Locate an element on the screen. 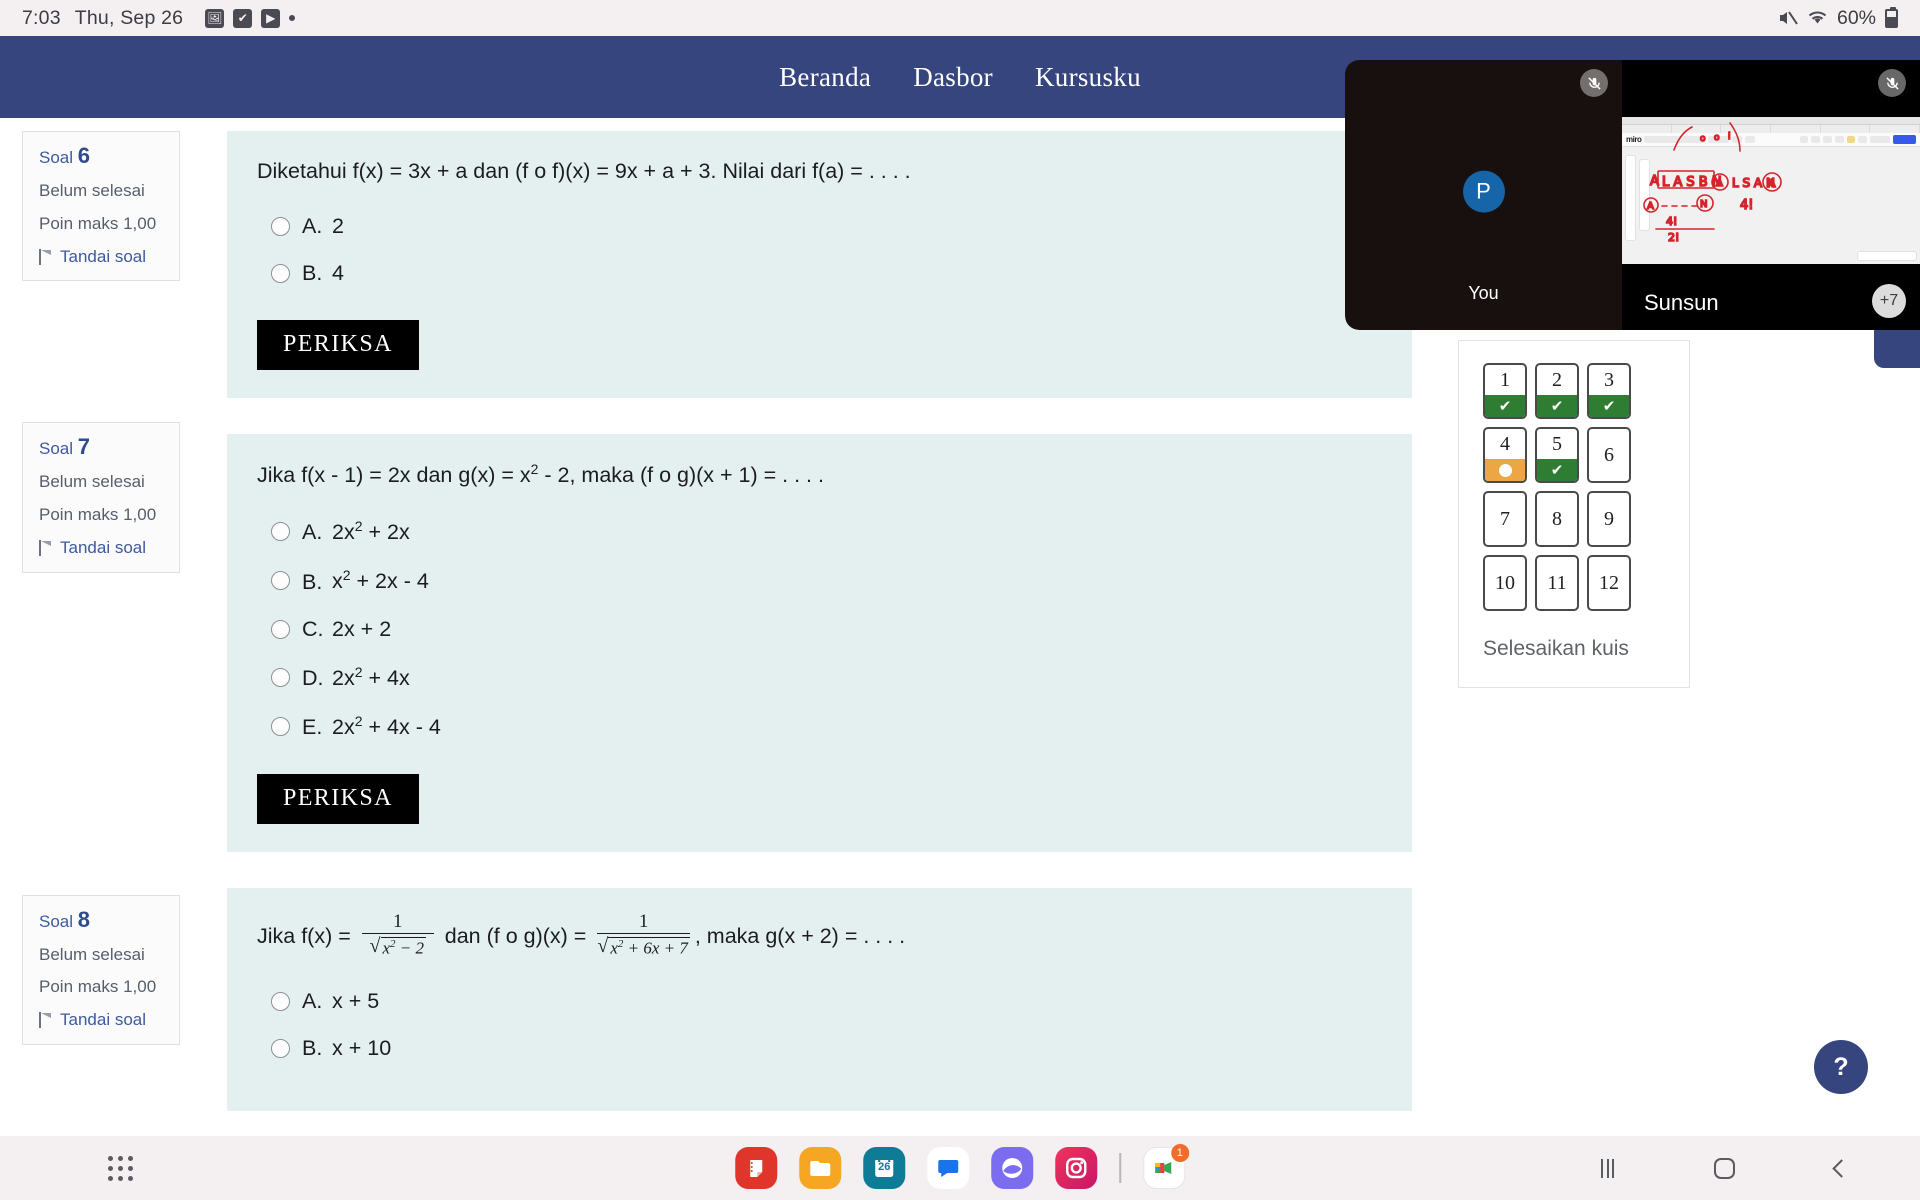 This screenshot has height=1200, width=1920. answer-option: C. 2x + 2 is located at coordinates (826, 629).